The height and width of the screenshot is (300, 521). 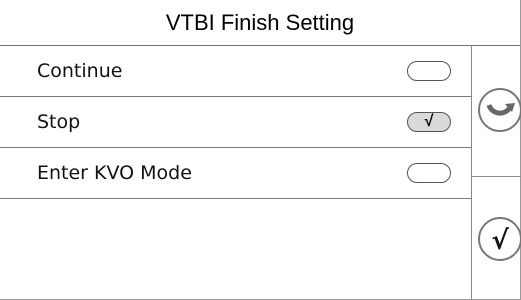 I want to click on confirm-button: √, so click(x=499, y=239).